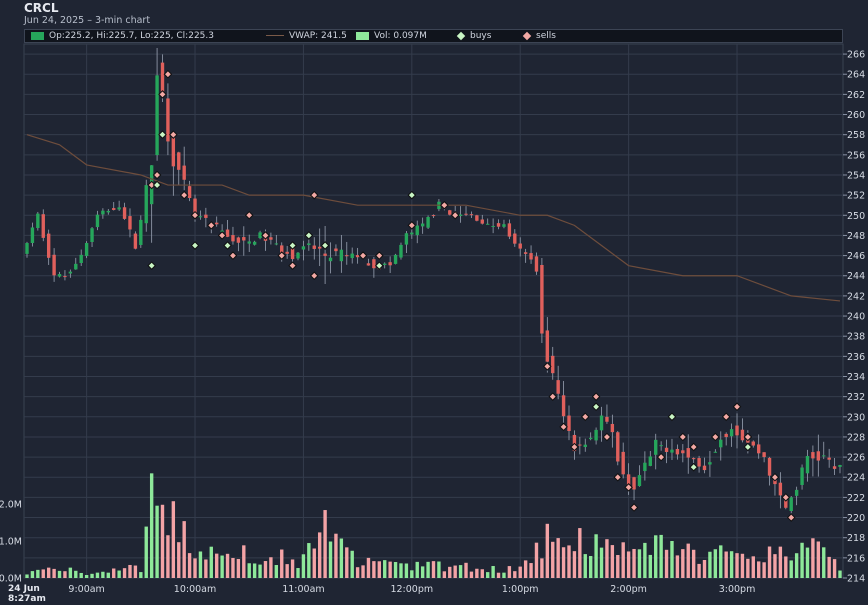 The height and width of the screenshot is (605, 868). Describe the element at coordinates (856, 397) in the screenshot. I see `y-tick-label: 232` at that location.